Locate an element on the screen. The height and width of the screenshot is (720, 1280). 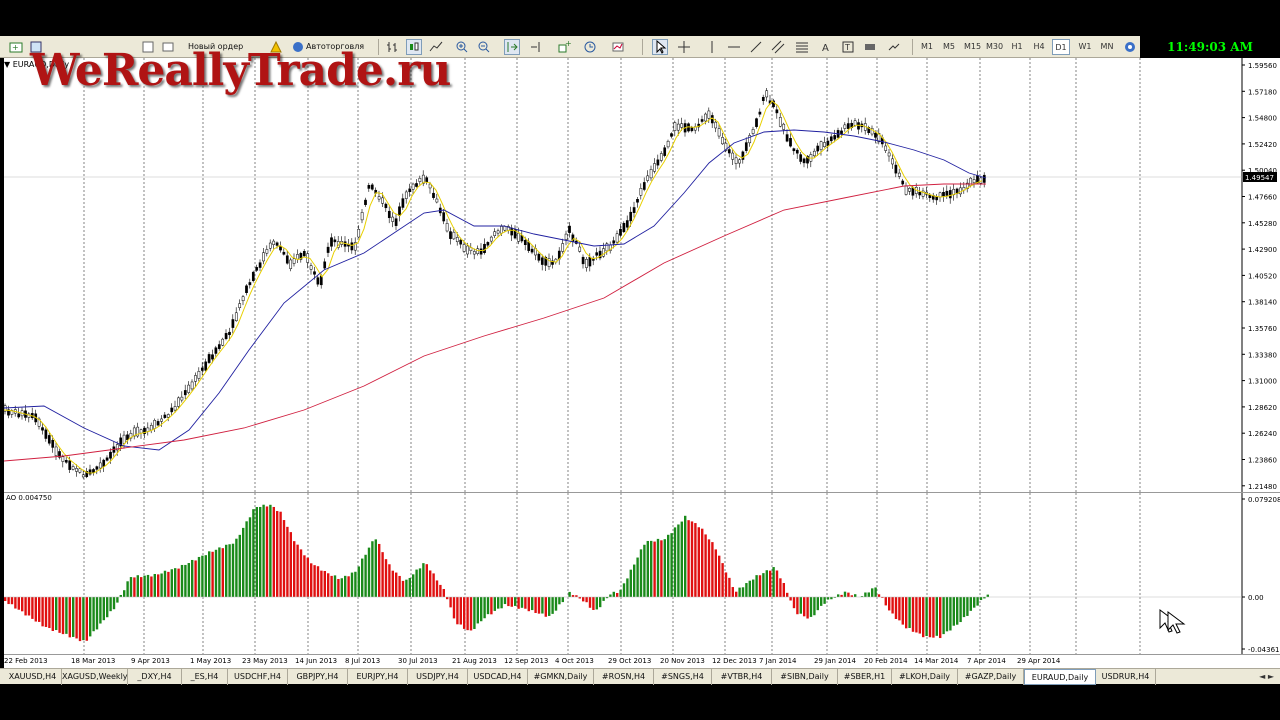
timeframe-h1: H1 is located at coordinates (1017, 47).